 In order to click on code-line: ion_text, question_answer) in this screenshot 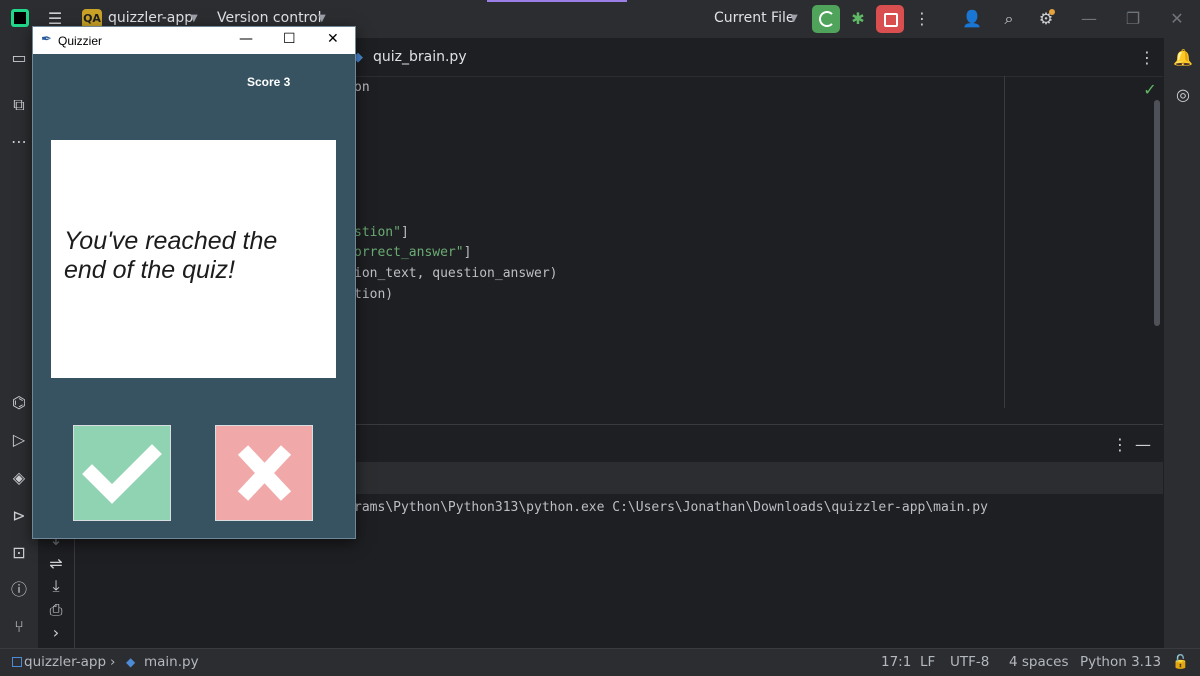, I will do `click(456, 273)`.